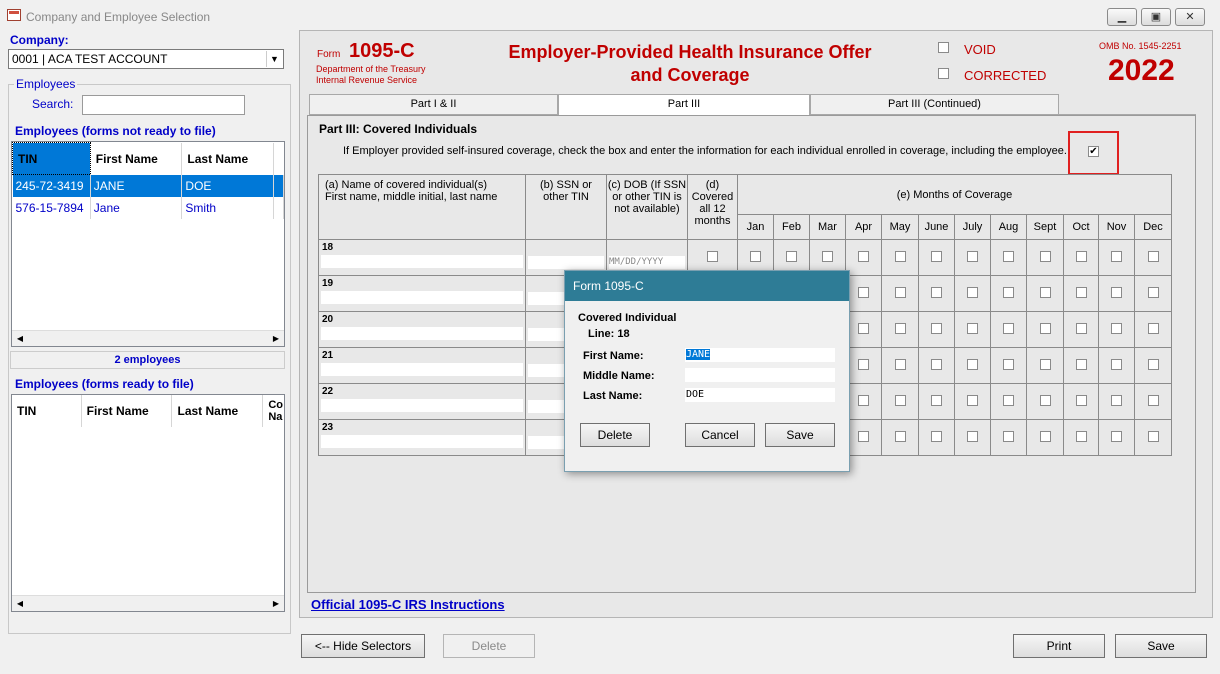 The image size is (1220, 674). I want to click on ready-header-first: First Name, so click(127, 411).